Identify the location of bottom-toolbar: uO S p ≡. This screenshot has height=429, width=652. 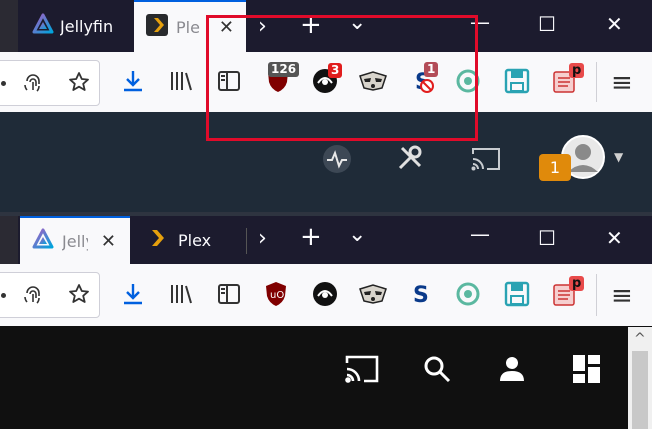
(326, 295).